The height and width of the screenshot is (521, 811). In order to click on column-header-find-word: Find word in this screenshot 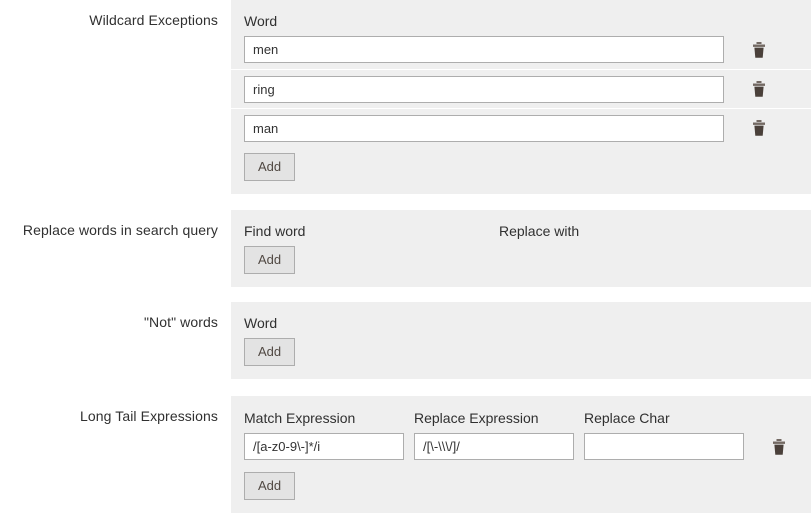, I will do `click(275, 231)`.